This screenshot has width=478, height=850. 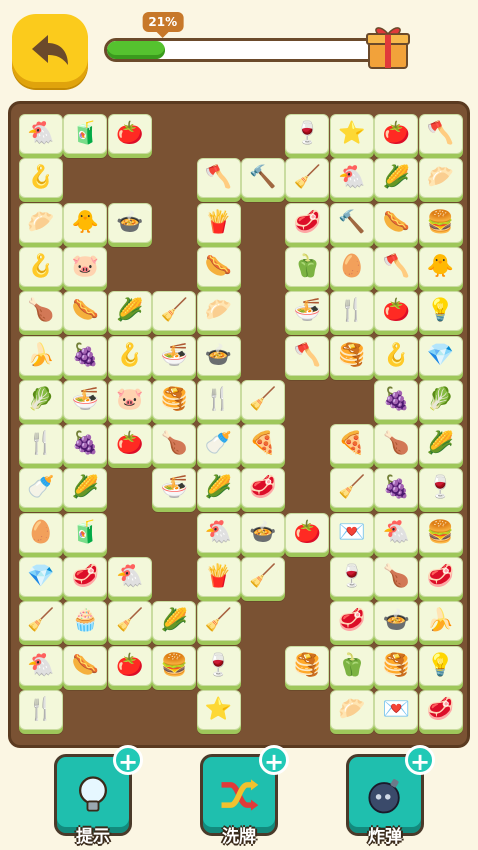 I want to click on back-button, so click(x=50, y=51).